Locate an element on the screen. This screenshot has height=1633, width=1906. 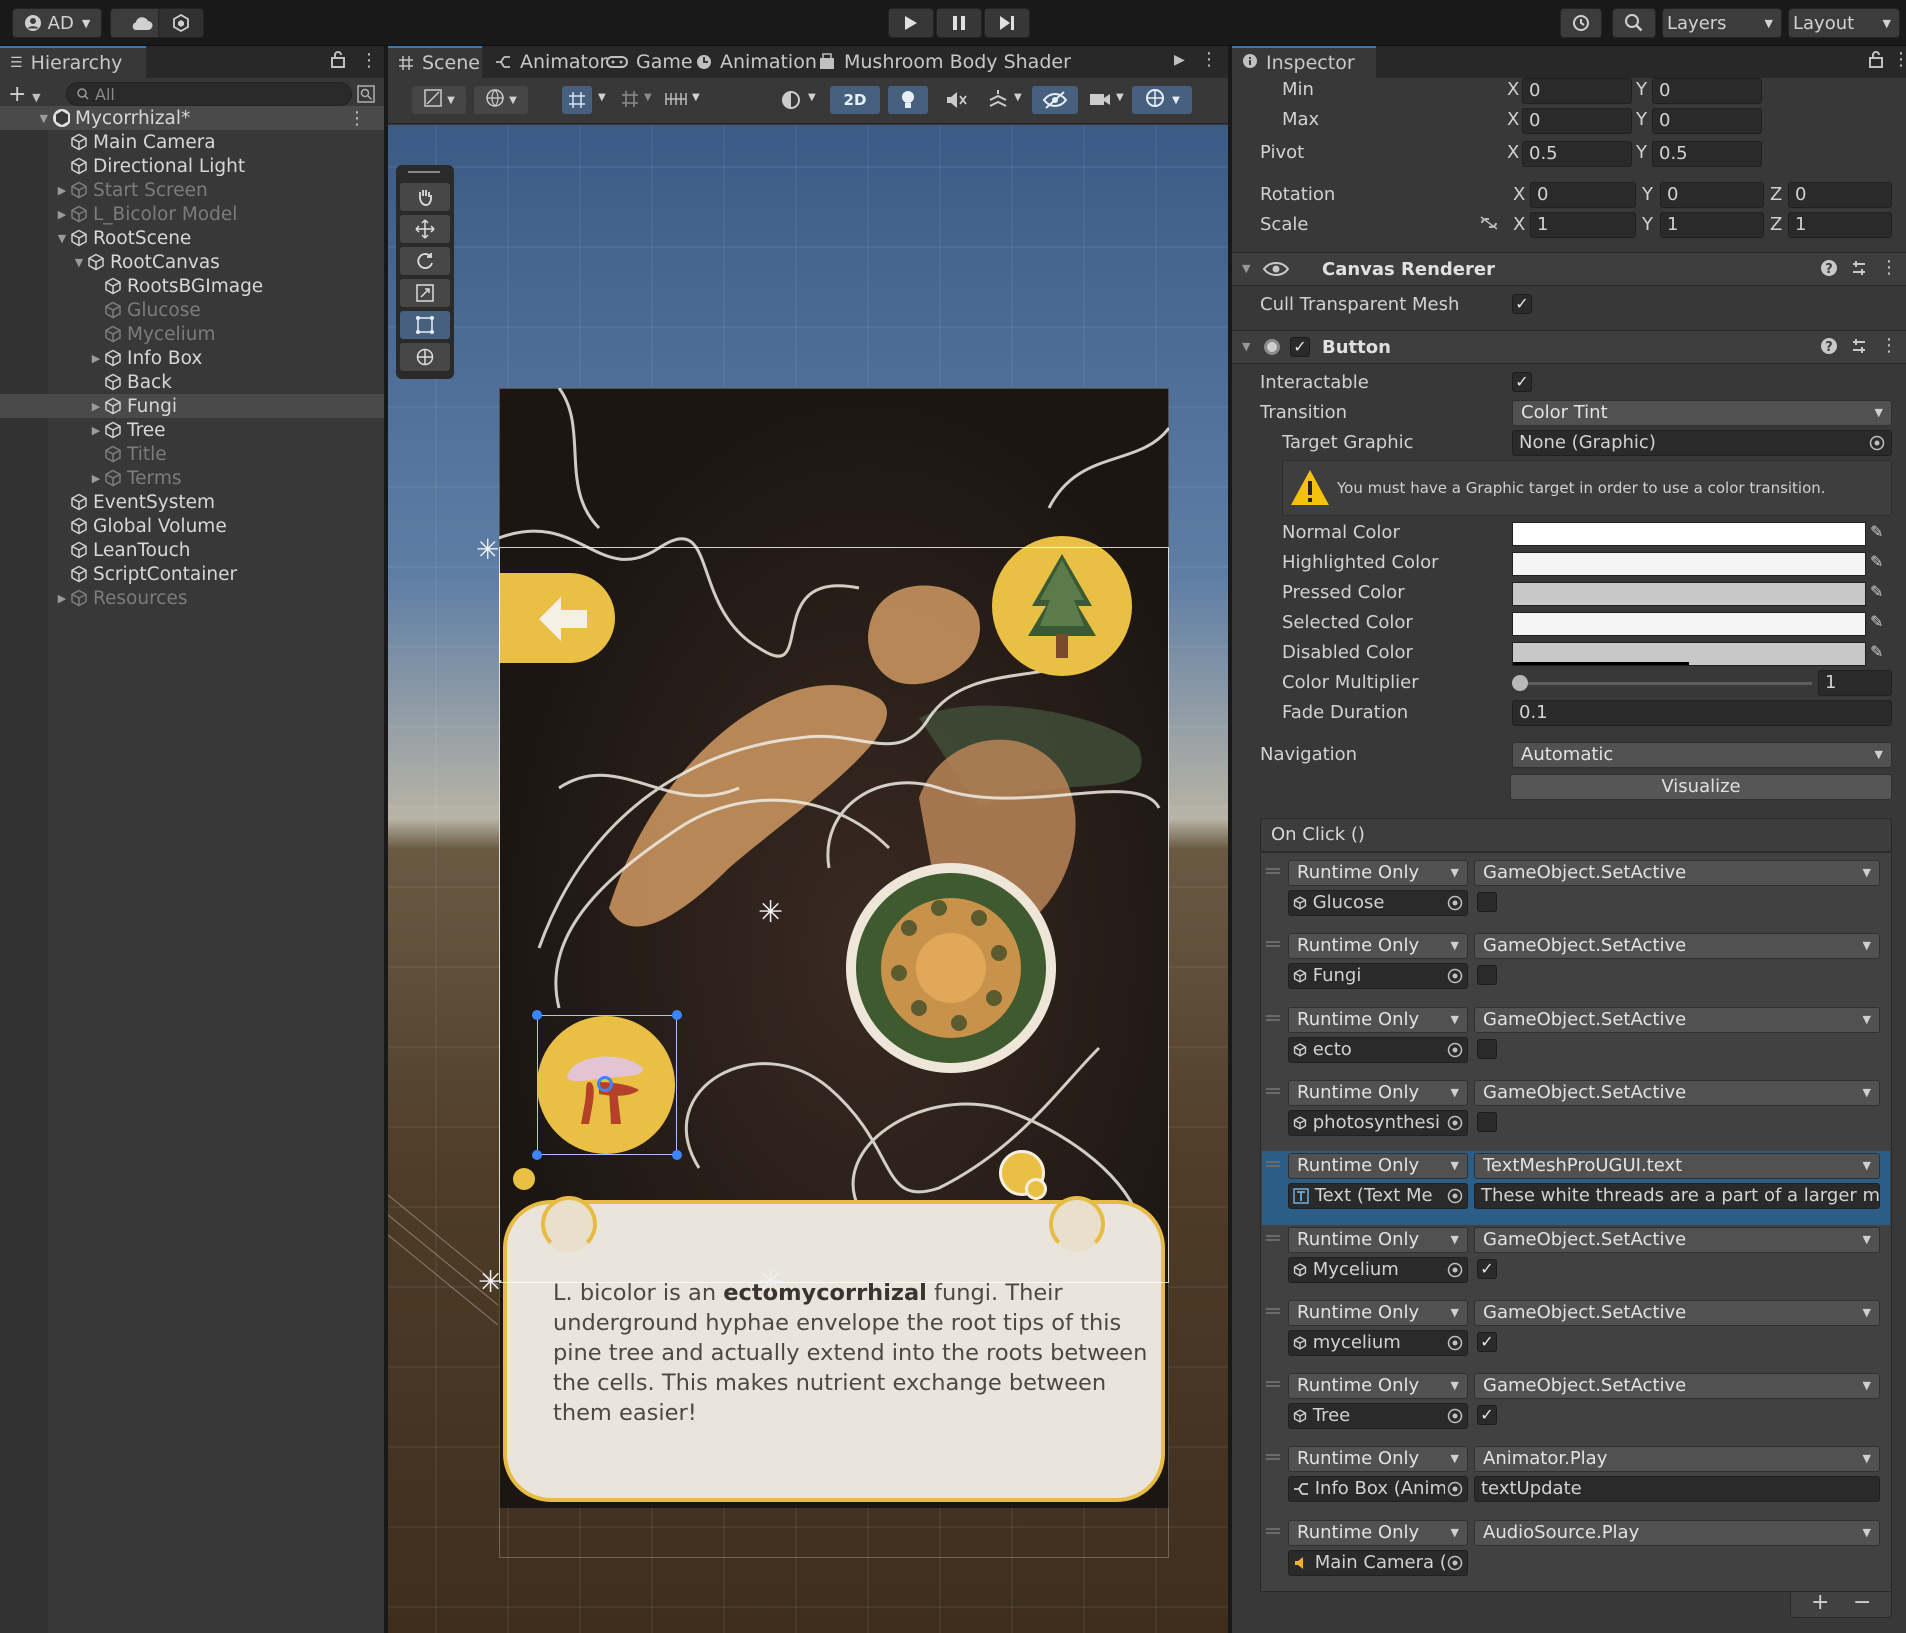
transform-tool-button is located at coordinates (425, 357).